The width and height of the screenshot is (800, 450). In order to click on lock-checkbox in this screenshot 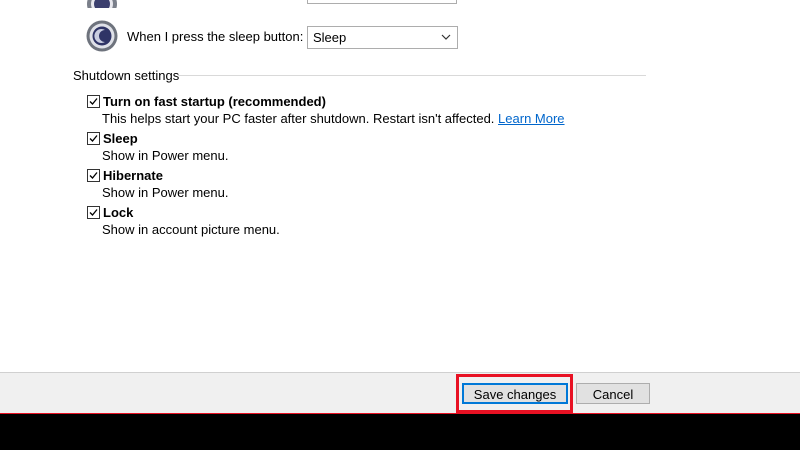, I will do `click(93, 212)`.